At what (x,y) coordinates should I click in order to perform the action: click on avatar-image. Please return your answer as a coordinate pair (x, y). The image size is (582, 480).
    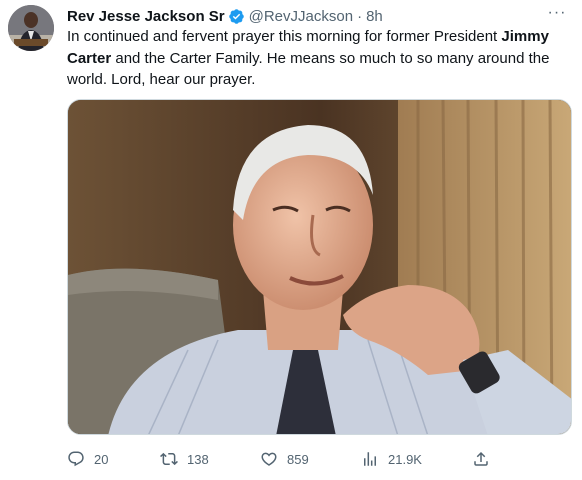
    Looking at the image, I should click on (31, 28).